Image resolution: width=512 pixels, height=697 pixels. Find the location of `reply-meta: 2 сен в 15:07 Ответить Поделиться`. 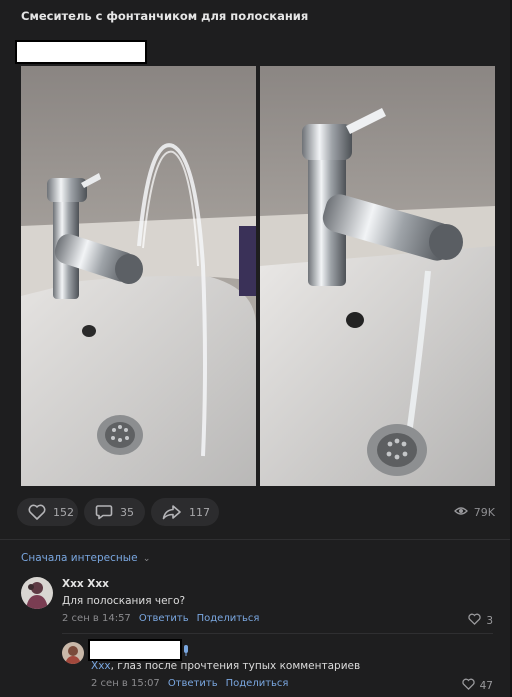

reply-meta: 2 сен в 15:07 Ответить Поделиться is located at coordinates (189, 683).